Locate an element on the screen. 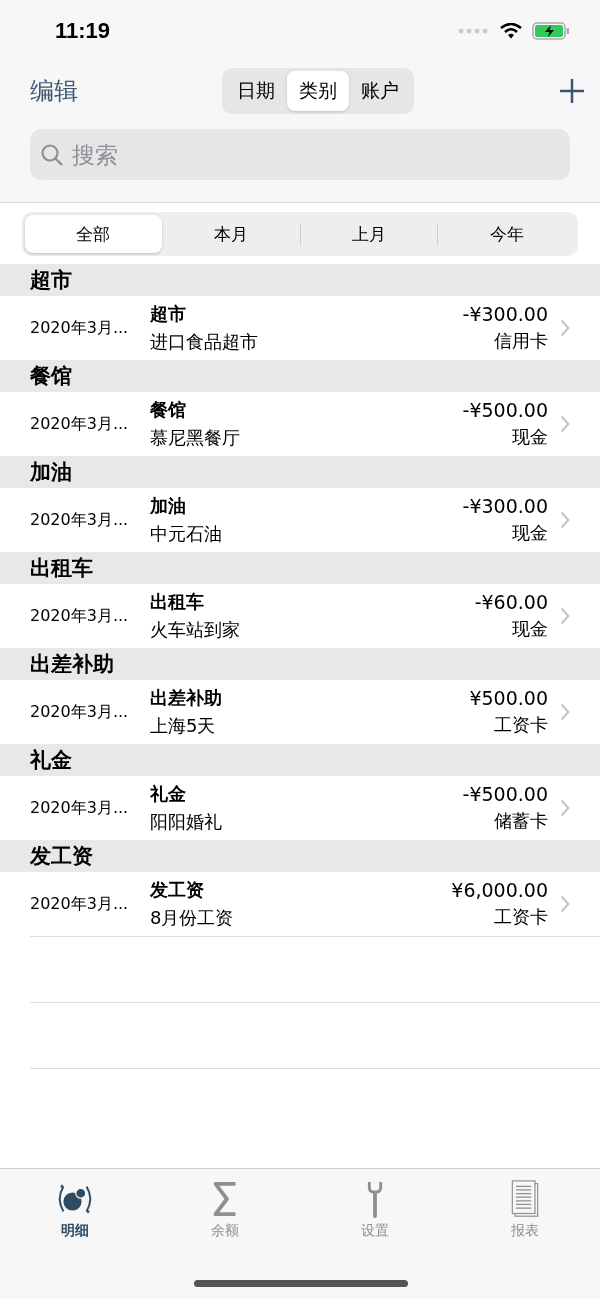 This screenshot has width=600, height=1299. section-header: 礼金 is located at coordinates (300, 760).